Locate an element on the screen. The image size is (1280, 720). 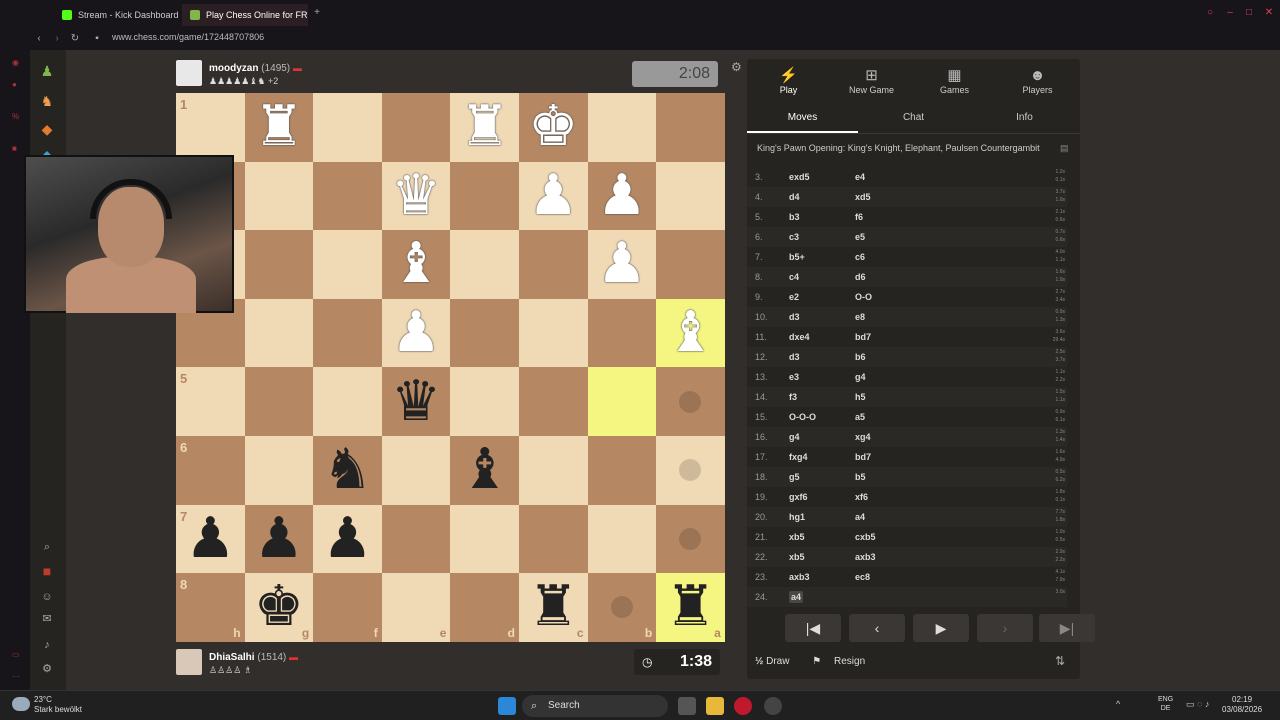
minimize-icon: – is located at coordinates (1230, 13).